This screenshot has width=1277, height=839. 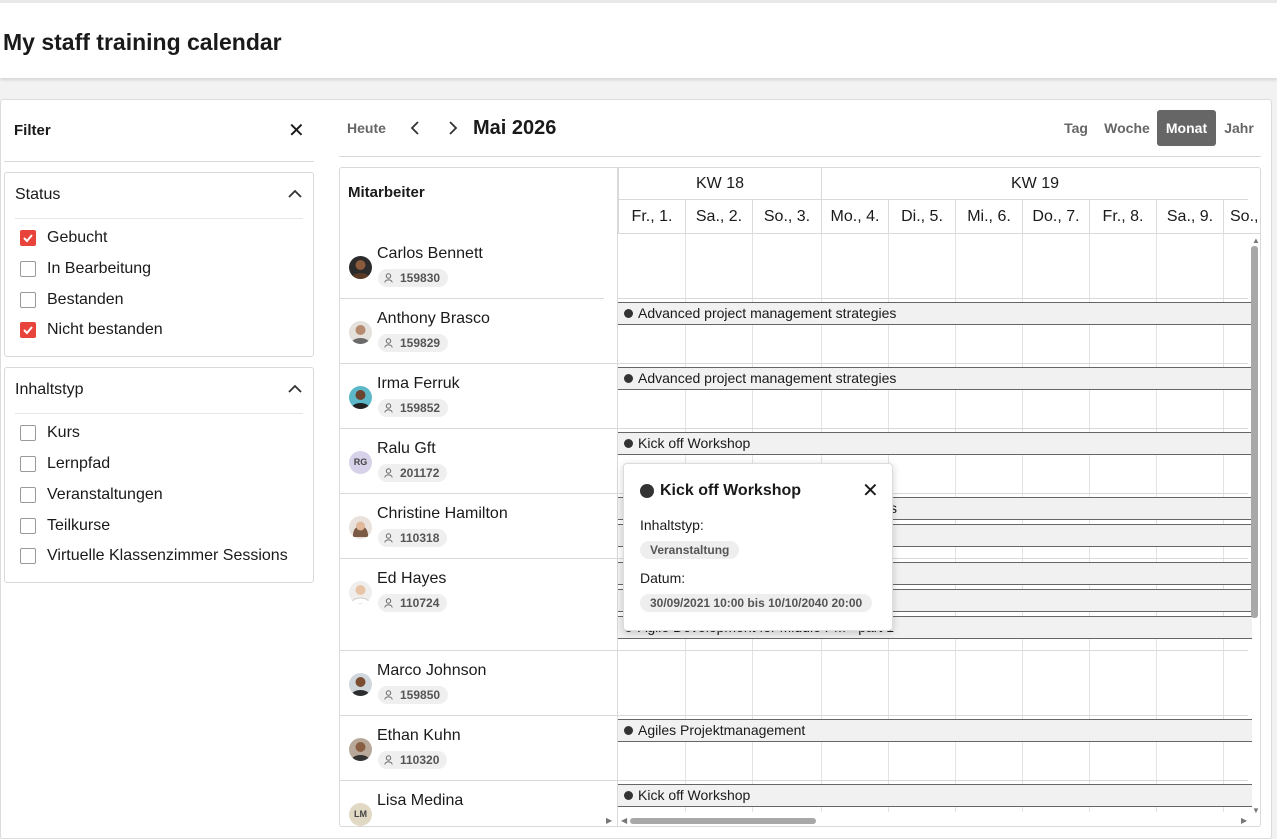 I want to click on day-header: Di., 5., so click(x=921, y=217).